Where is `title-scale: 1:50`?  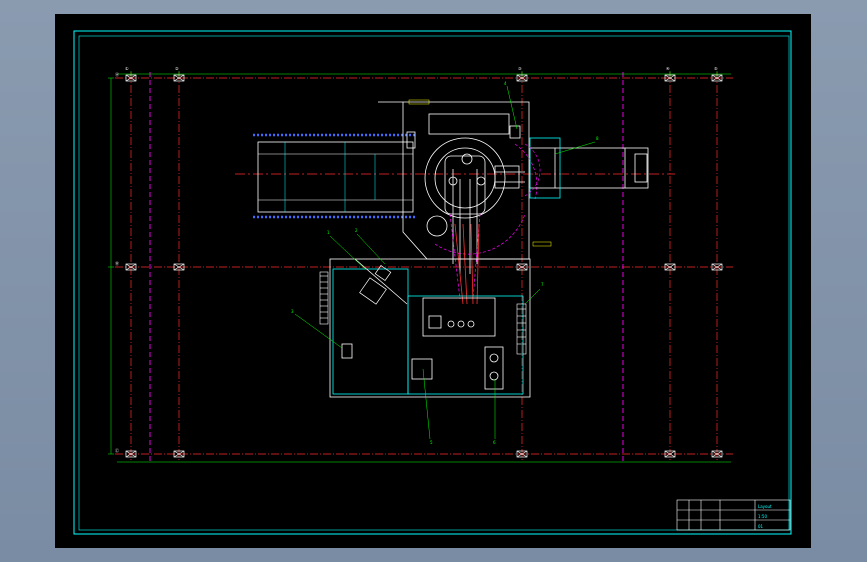 title-scale: 1:50 is located at coordinates (762, 516).